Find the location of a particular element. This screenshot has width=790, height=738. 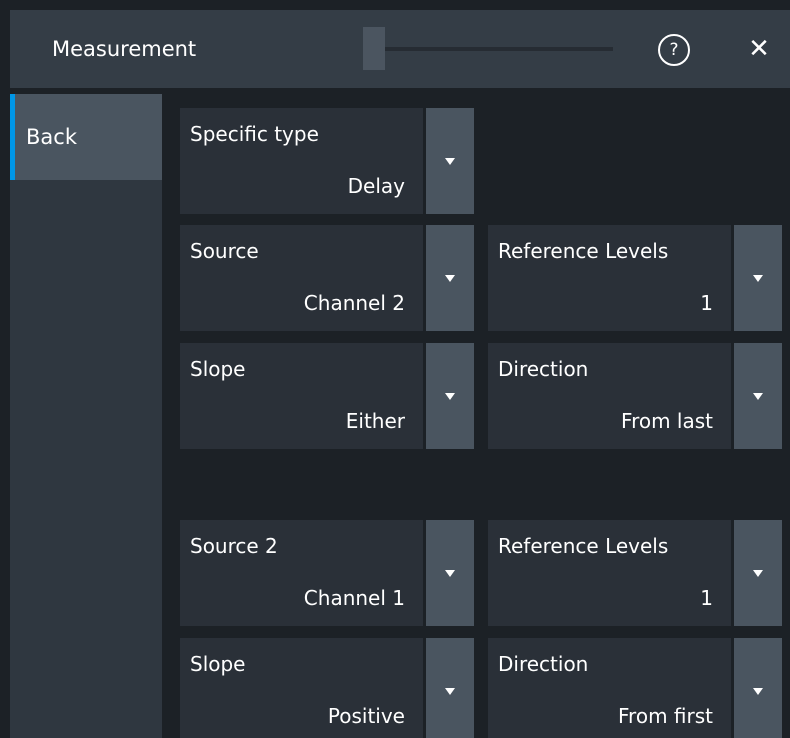

slope-dropdown-button is located at coordinates (450, 396).